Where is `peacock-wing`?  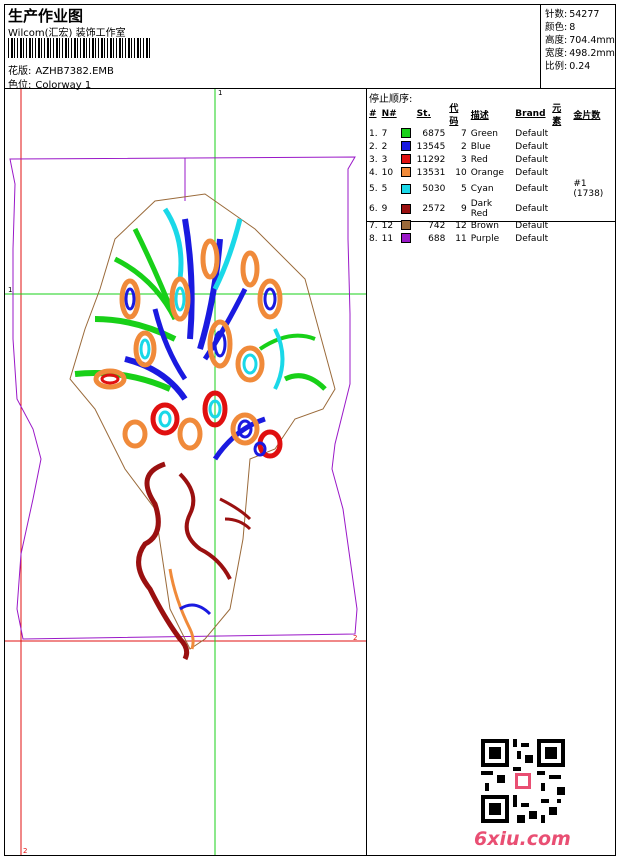 peacock-wing is located at coordinates (205, 526).